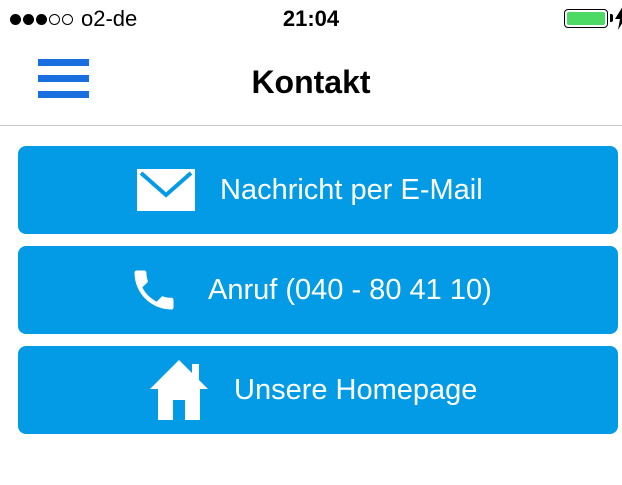 The width and height of the screenshot is (622, 485). What do you see at coordinates (350, 290) in the screenshot?
I see `call-button-label: Anruf (040 - 80 41 10)` at bounding box center [350, 290].